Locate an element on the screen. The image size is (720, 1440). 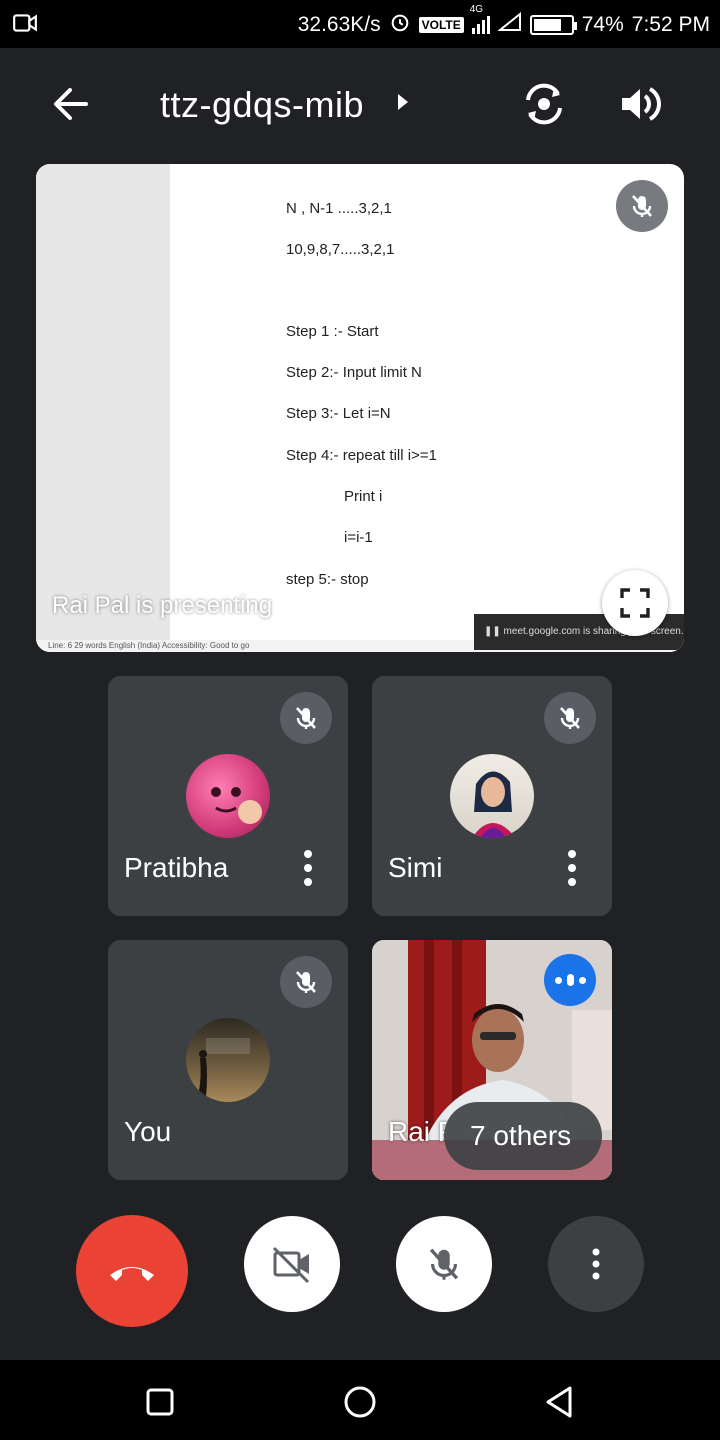
participant-tile-pratibha: Pratibha is located at coordinates (228, 796).